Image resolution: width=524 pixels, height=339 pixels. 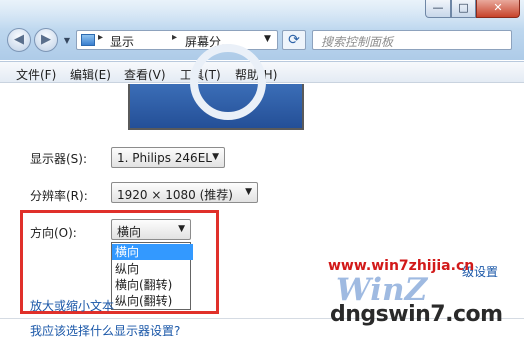 What do you see at coordinates (357, 42) in the screenshot?
I see `search-placeholder: 搜索控制面板` at bounding box center [357, 42].